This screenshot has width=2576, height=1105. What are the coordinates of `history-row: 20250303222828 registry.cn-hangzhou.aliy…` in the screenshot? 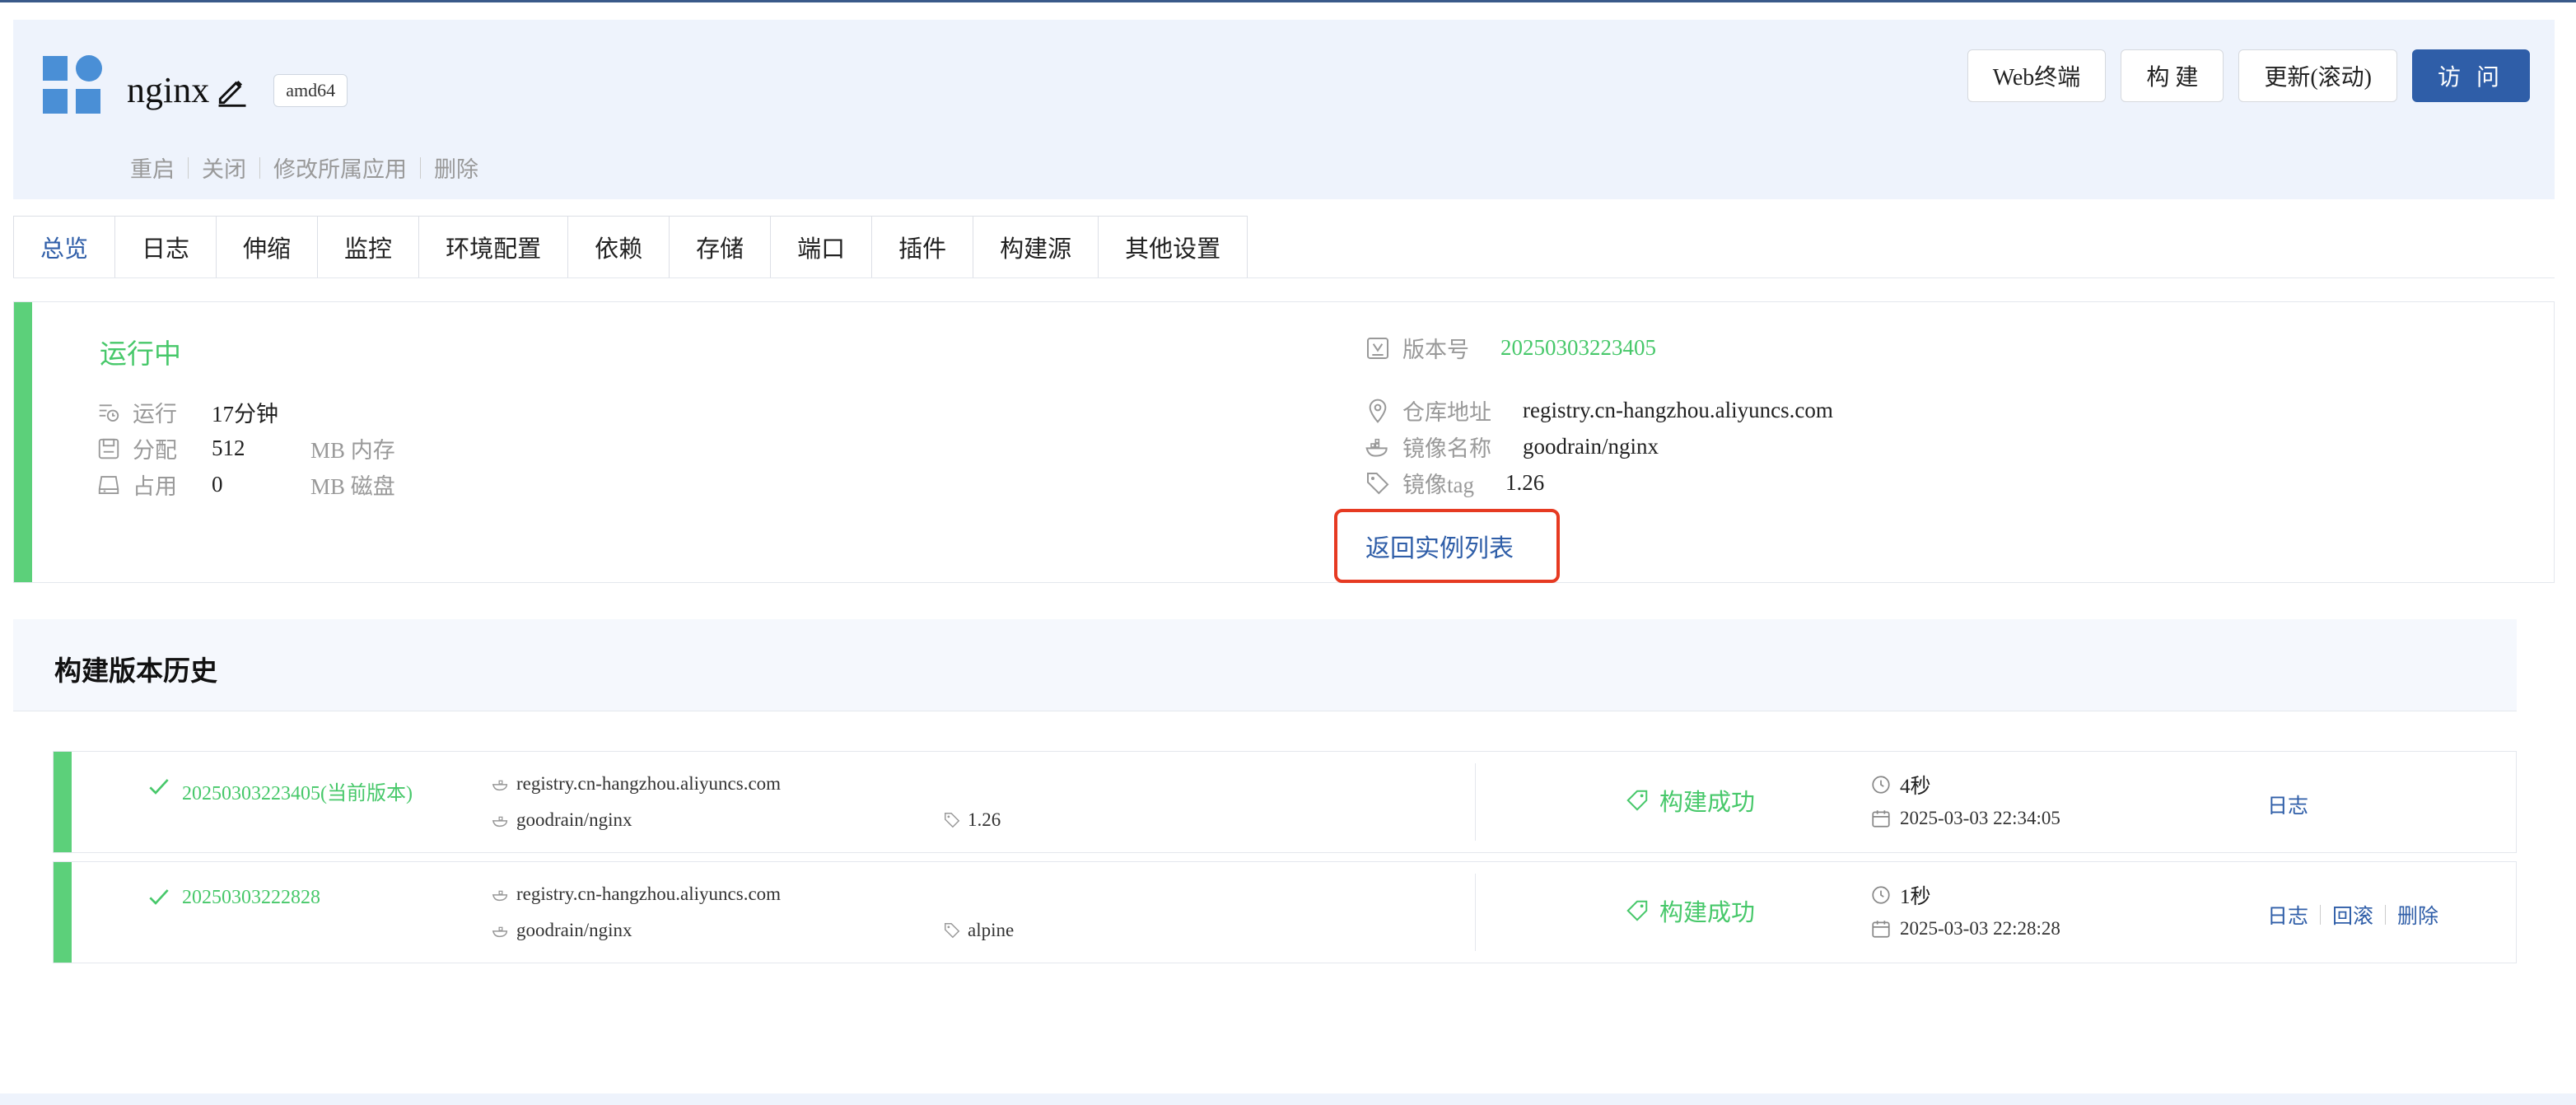 It's located at (1285, 912).